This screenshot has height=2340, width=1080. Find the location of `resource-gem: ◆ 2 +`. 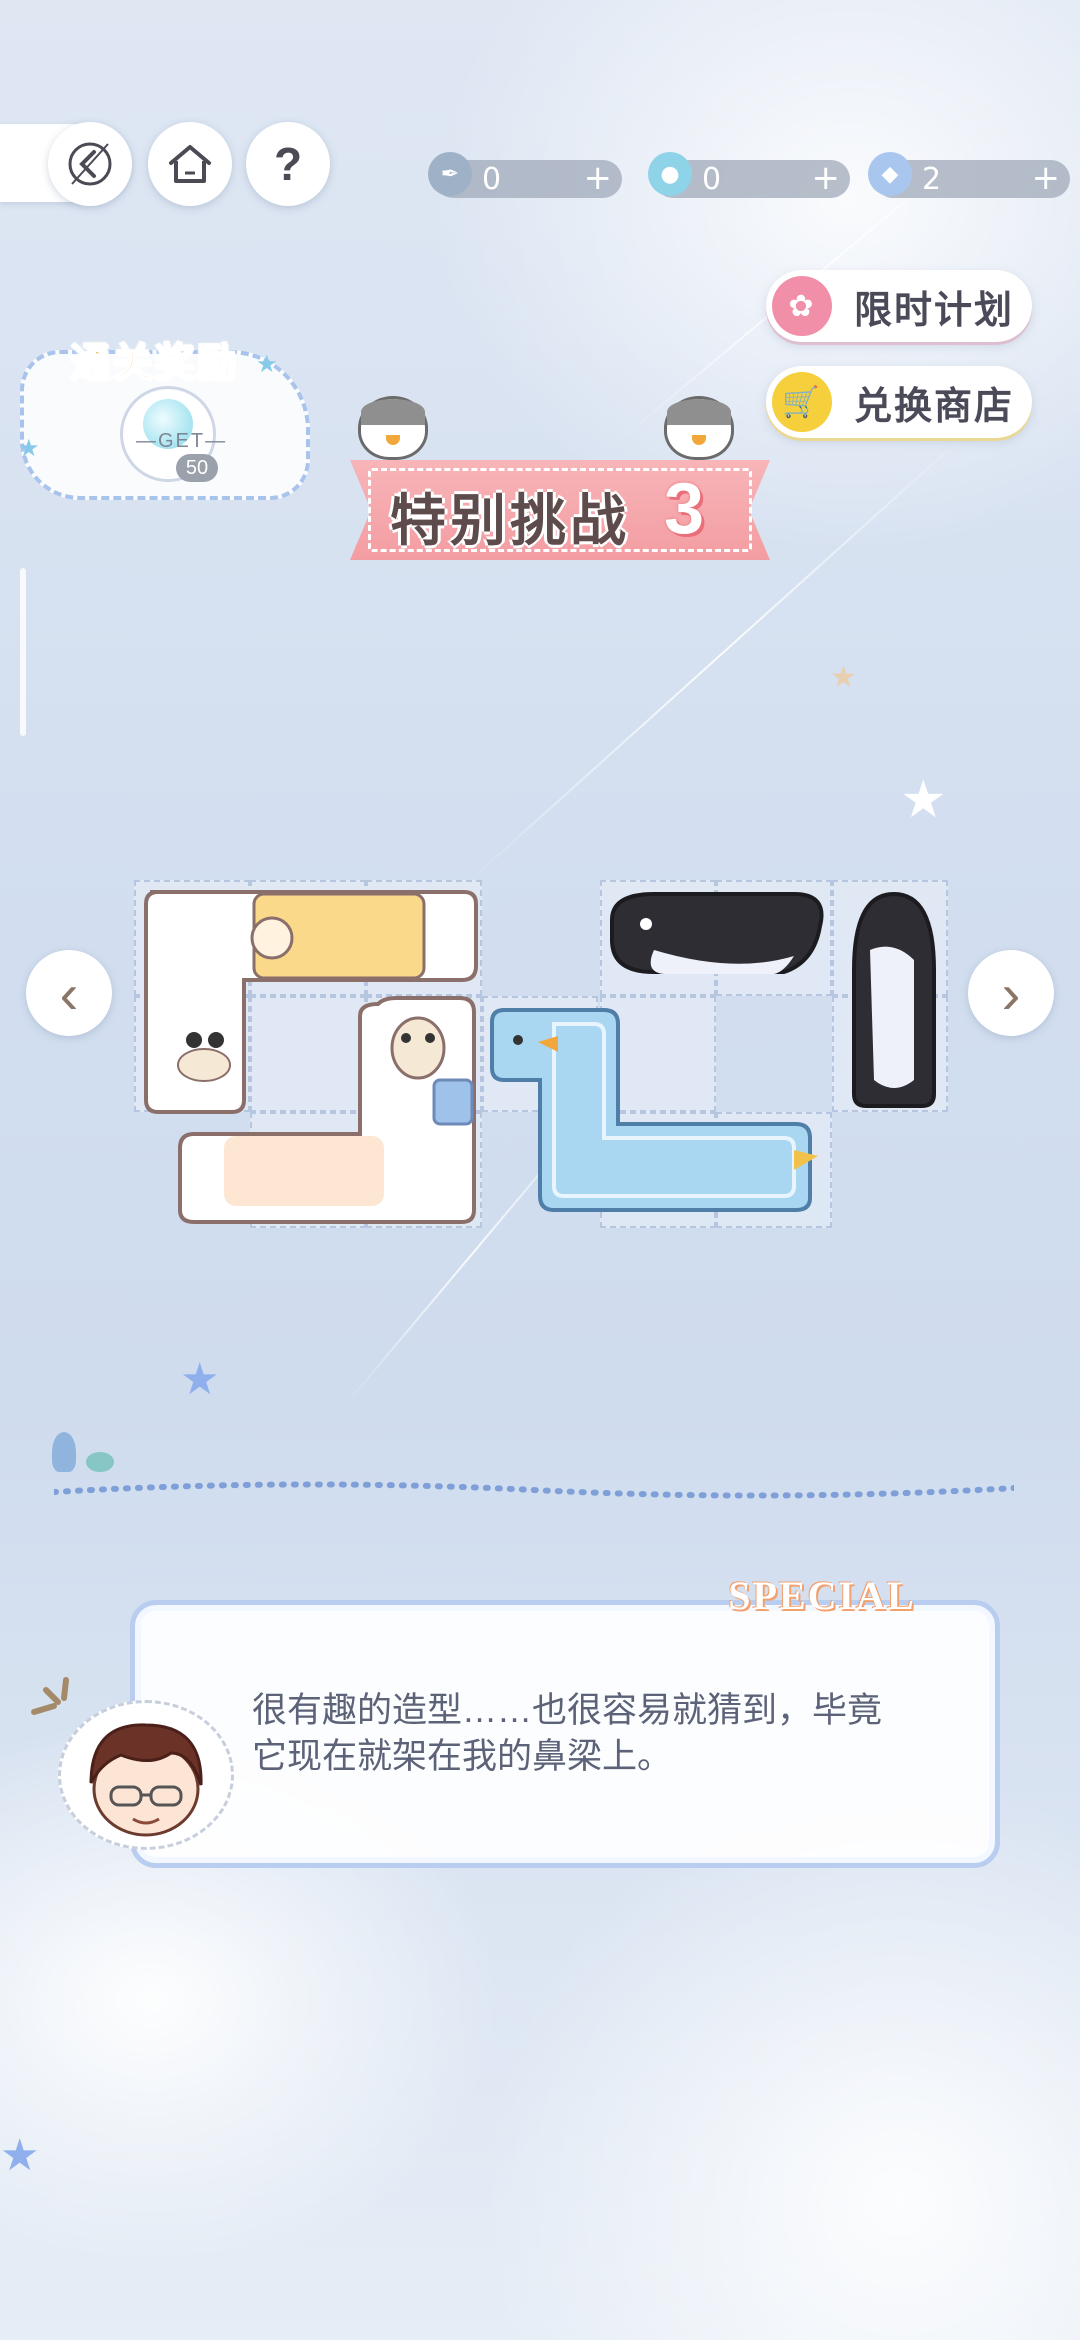

resource-gem: ◆ 2 + is located at coordinates (969, 175).